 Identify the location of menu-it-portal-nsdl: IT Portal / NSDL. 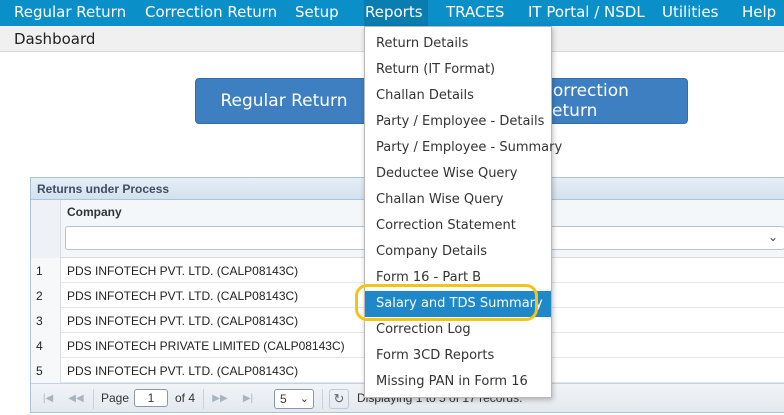
(586, 13).